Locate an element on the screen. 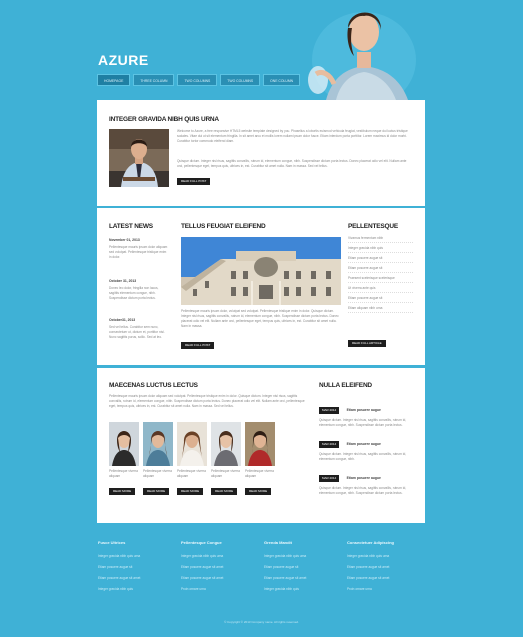 The width and height of the screenshot is (523, 637). news-date: October 31, 2013 is located at coordinates (123, 281).